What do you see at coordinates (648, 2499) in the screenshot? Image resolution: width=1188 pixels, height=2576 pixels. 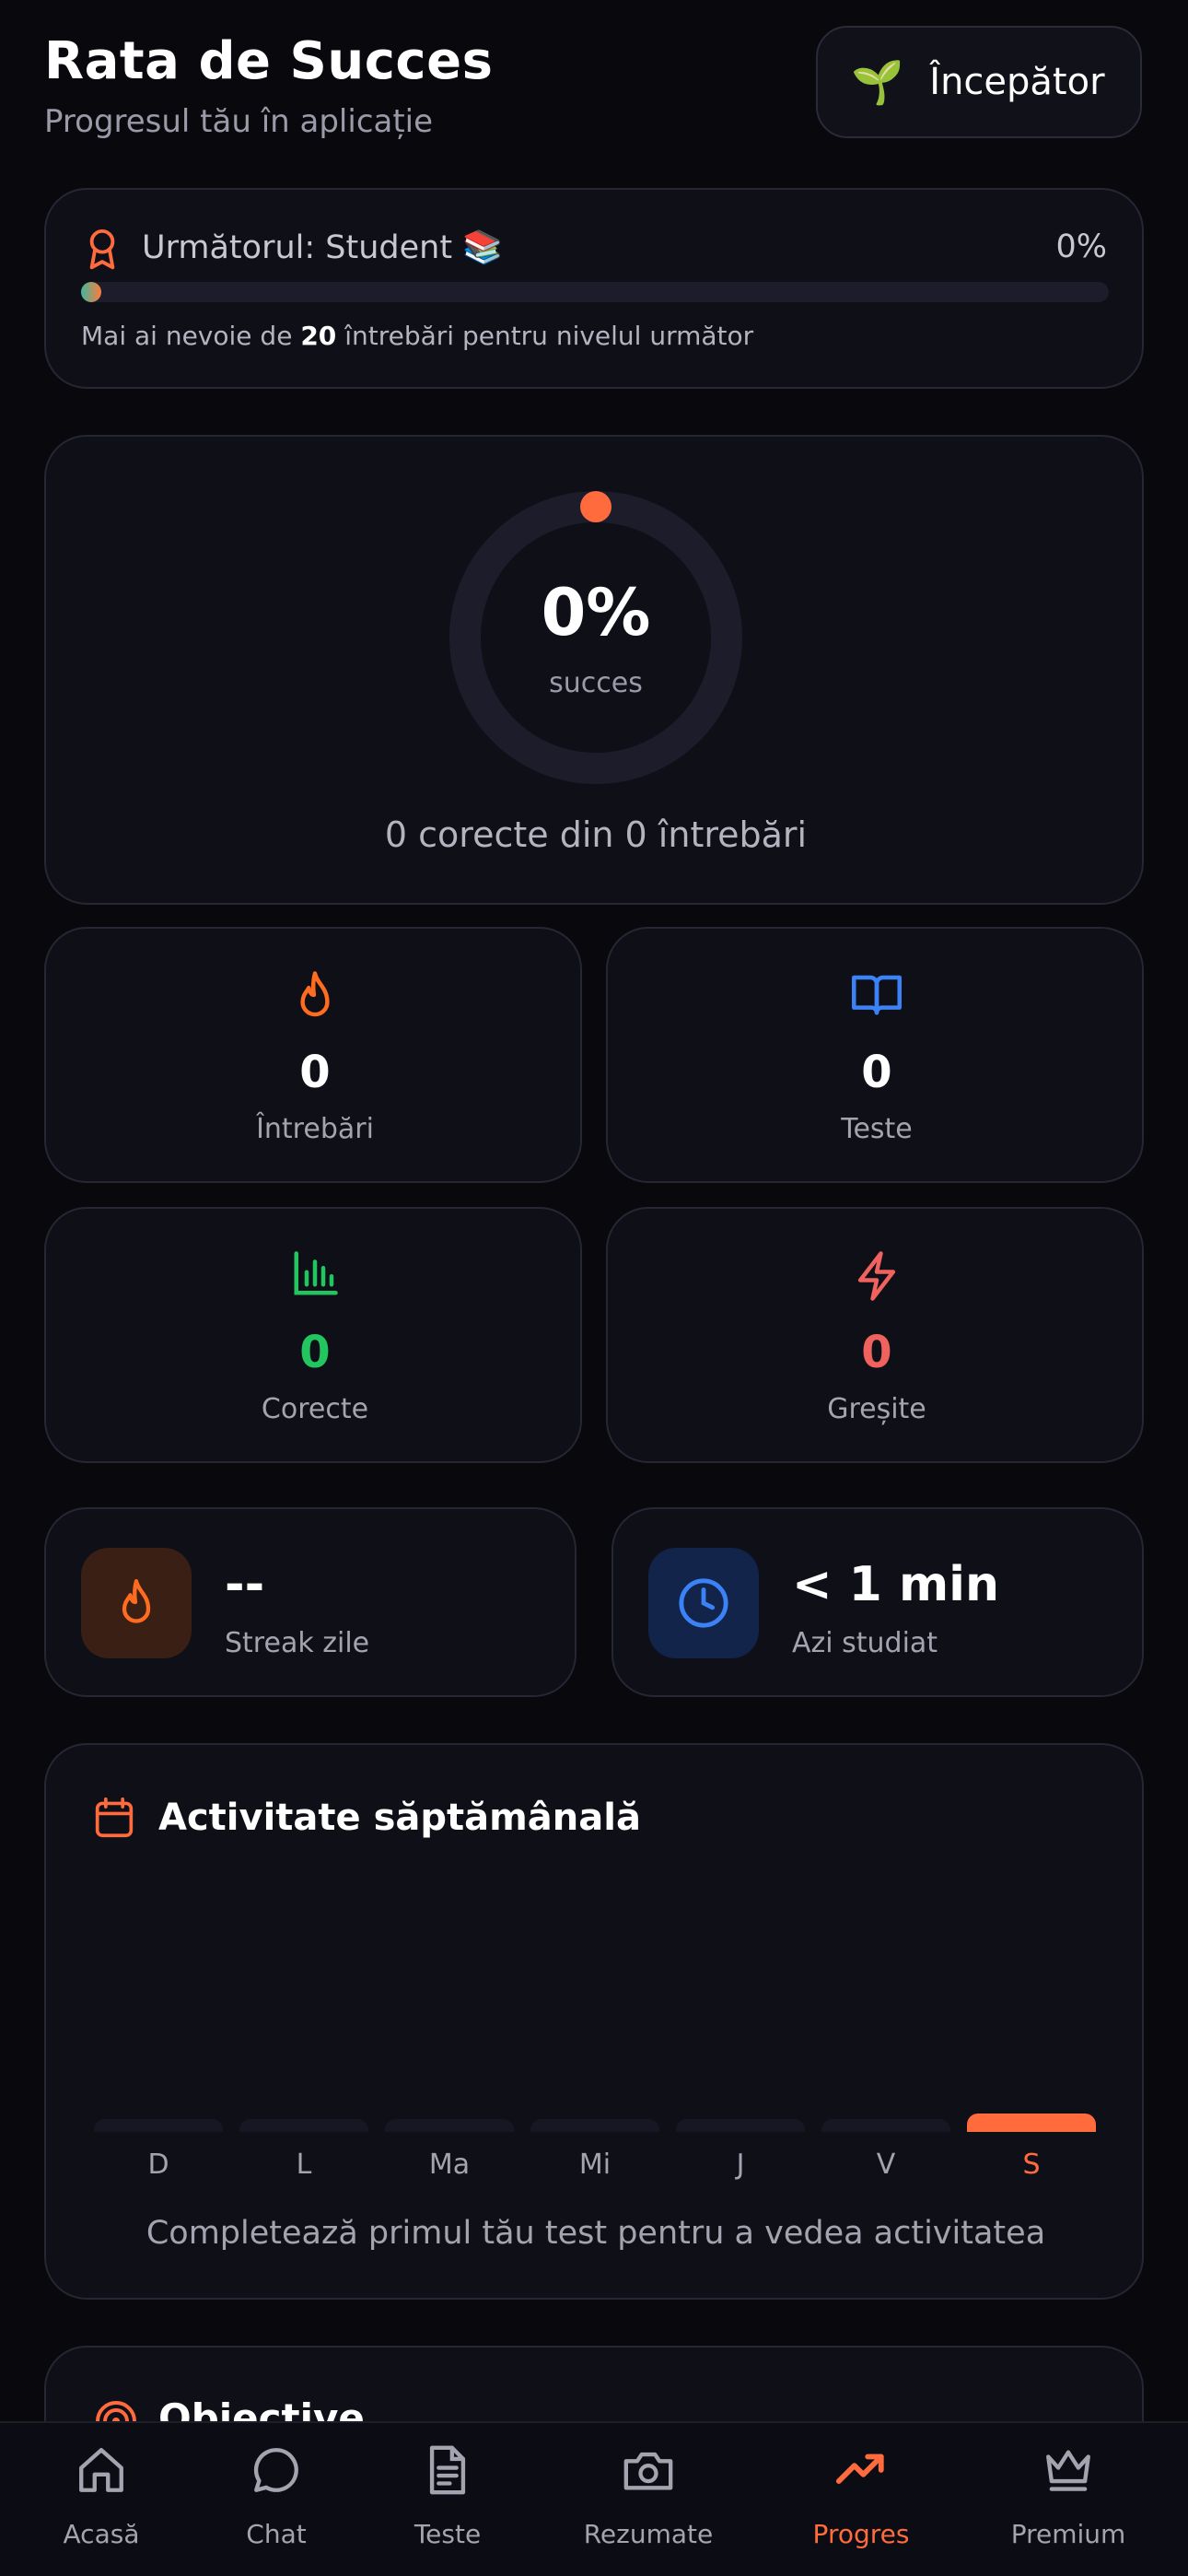 I see `nav-item-rezumate: Rezumate` at bounding box center [648, 2499].